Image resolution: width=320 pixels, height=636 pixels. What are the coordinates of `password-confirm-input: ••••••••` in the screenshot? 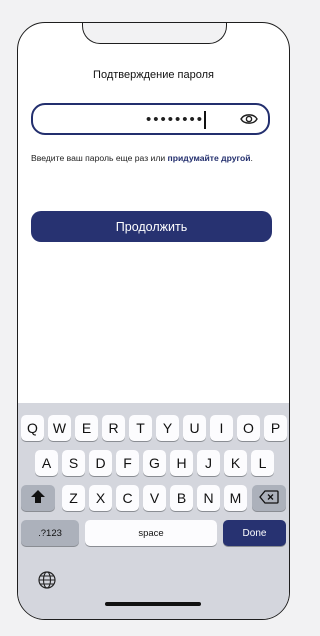 It's located at (150, 119).